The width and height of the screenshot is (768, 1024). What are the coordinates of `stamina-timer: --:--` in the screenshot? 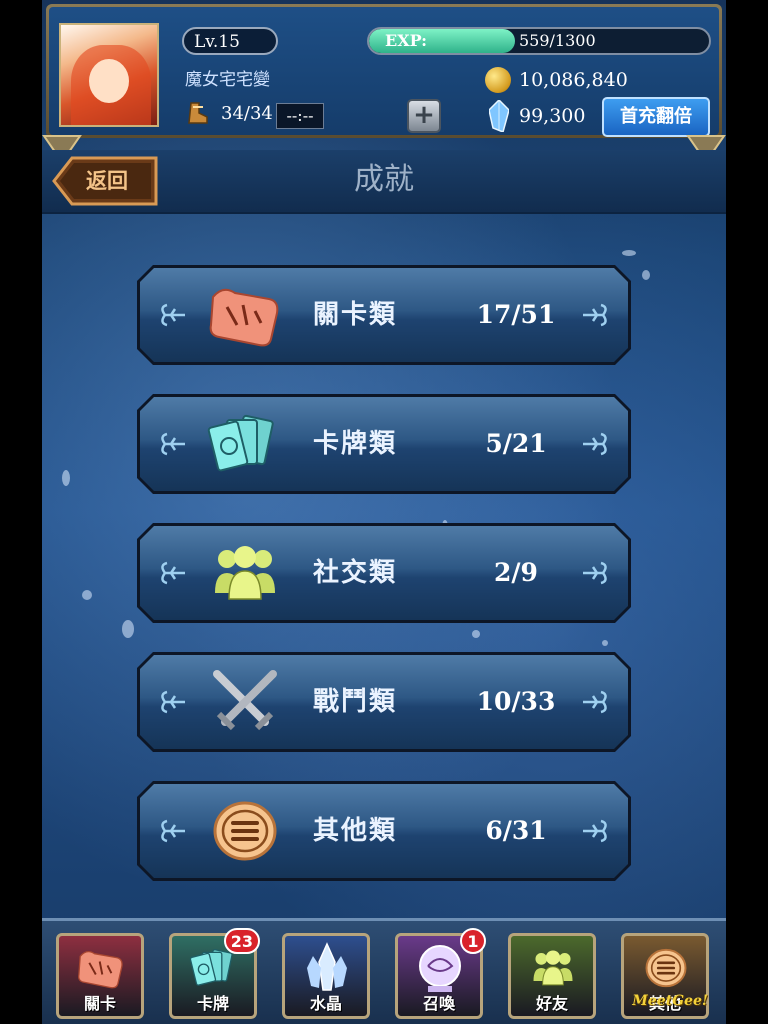 It's located at (300, 116).